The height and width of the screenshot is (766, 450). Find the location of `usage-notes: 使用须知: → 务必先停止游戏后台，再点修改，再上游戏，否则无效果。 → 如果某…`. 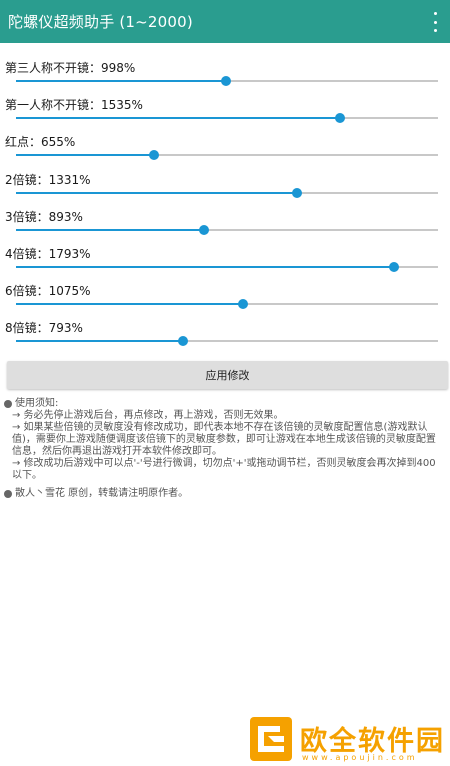

usage-notes: 使用须知: → 务必先停止游戏后台，再点修改，再上游戏，否则无效果。 → 如果某… is located at coordinates (224, 449).